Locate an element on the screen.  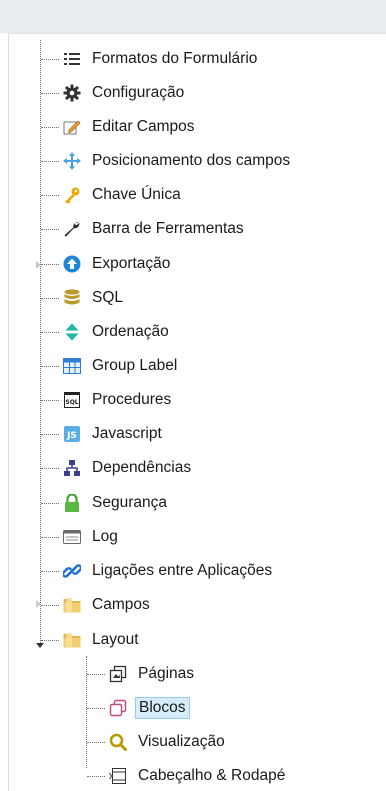
tree-item-campos: Campos is located at coordinates (97, 605).